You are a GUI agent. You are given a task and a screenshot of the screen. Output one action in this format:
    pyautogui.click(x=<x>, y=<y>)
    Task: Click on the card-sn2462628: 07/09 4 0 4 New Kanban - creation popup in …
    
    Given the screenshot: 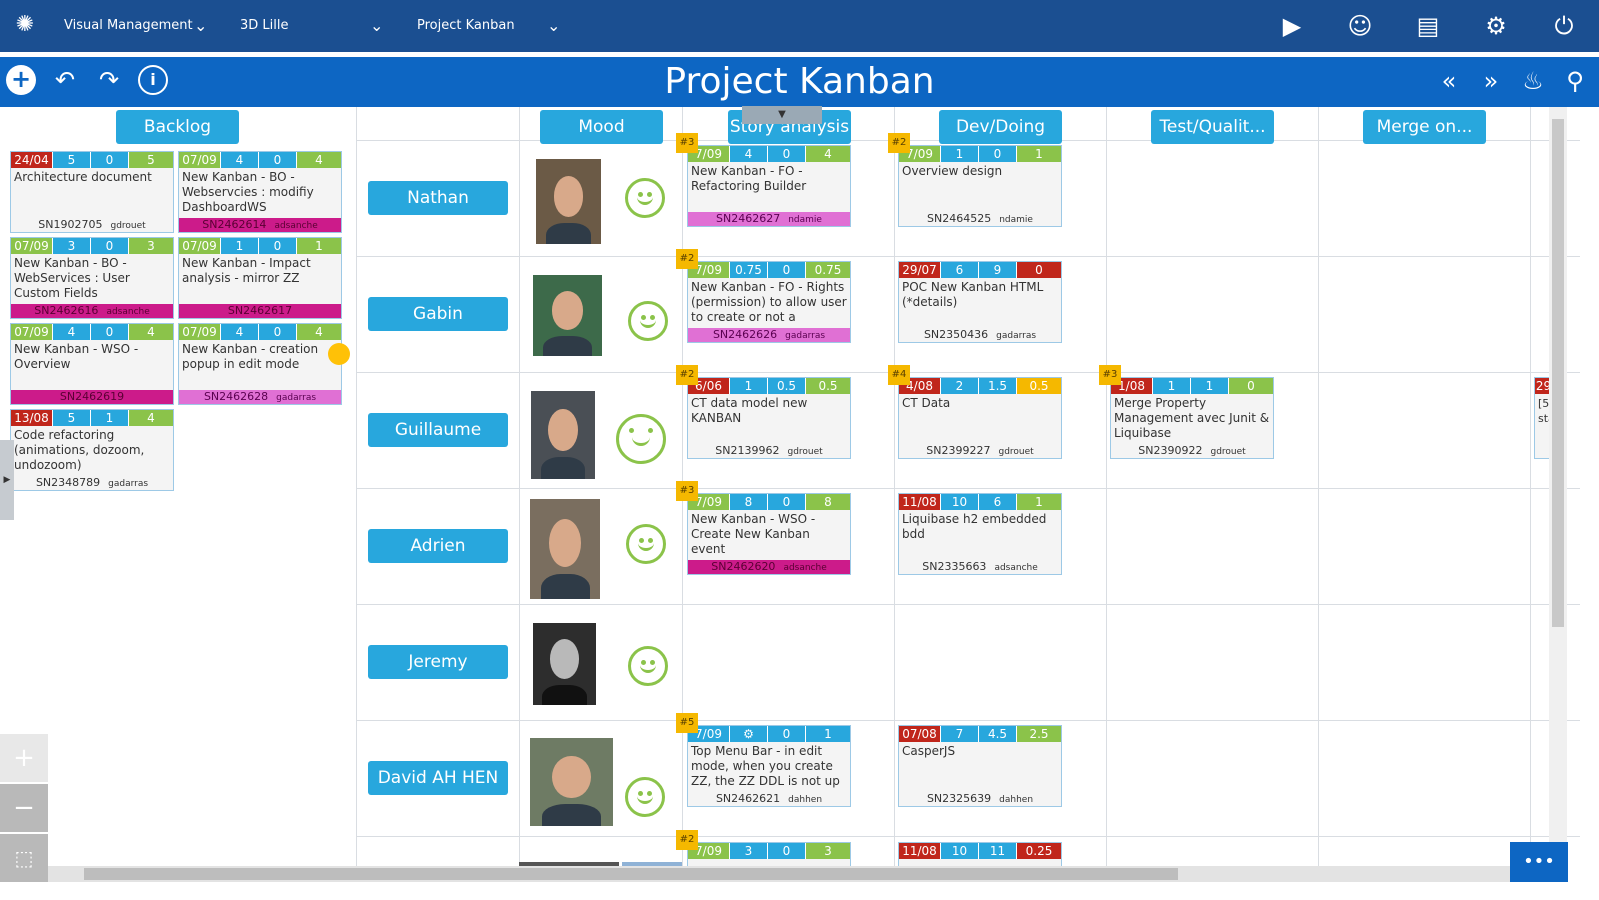 What is the action you would take?
    pyautogui.click(x=260, y=364)
    